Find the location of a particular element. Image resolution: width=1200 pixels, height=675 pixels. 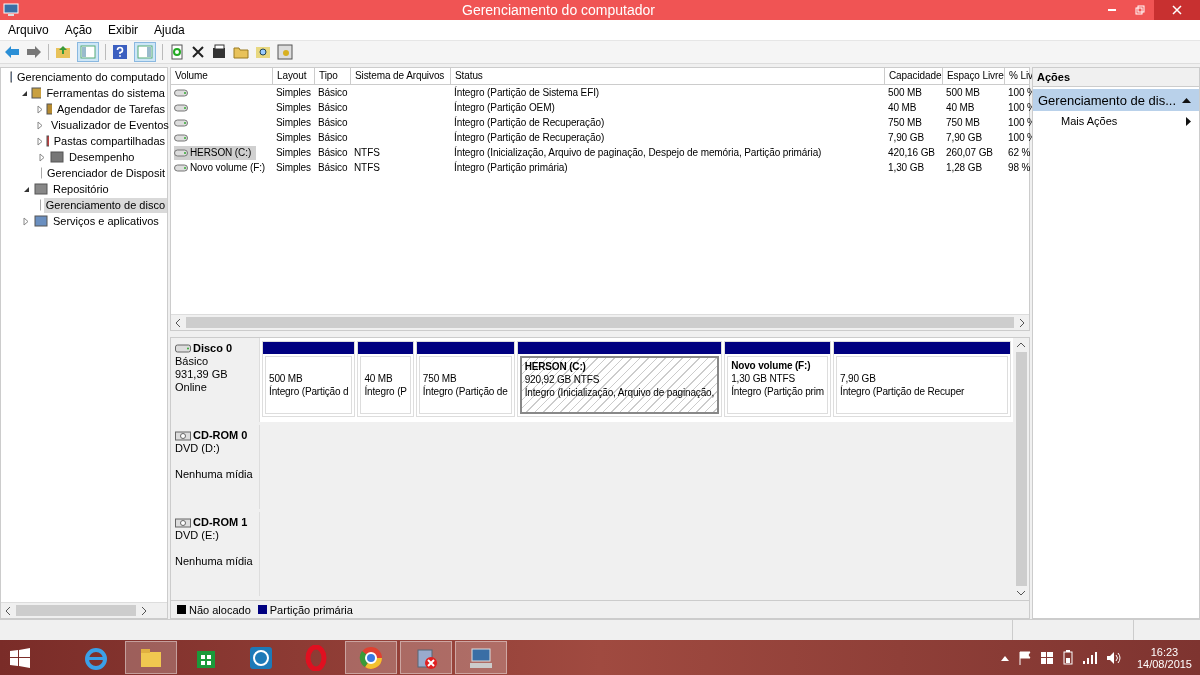

chrome-icon is located at coordinates (371, 657).